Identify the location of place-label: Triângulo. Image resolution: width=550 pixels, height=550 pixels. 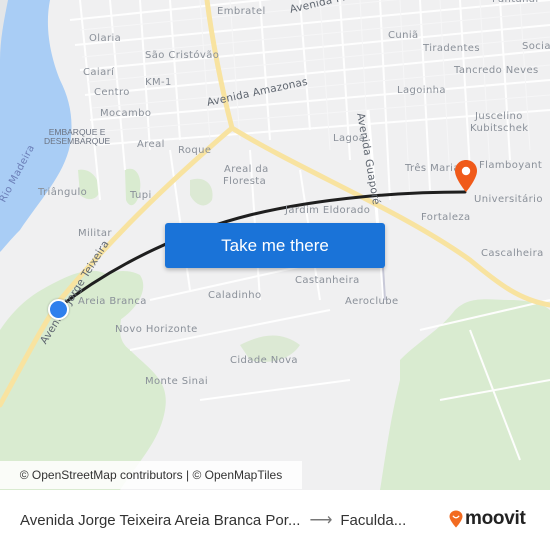
(63, 192).